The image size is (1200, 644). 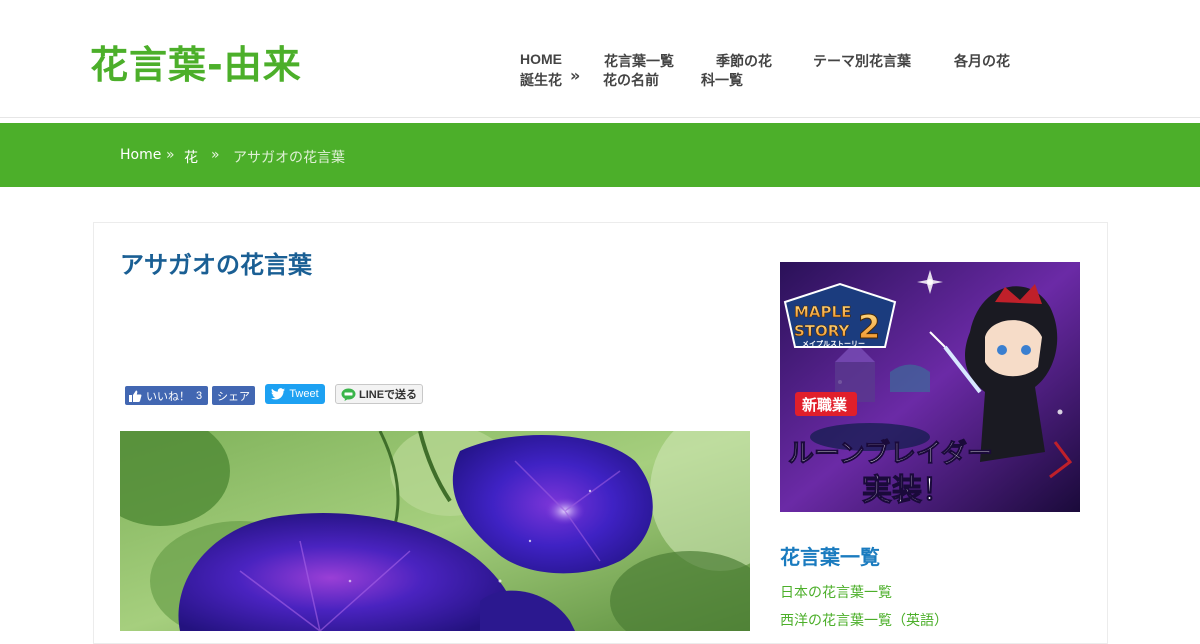 I want to click on nav-item-family-list: 科一覧, so click(x=722, y=80).